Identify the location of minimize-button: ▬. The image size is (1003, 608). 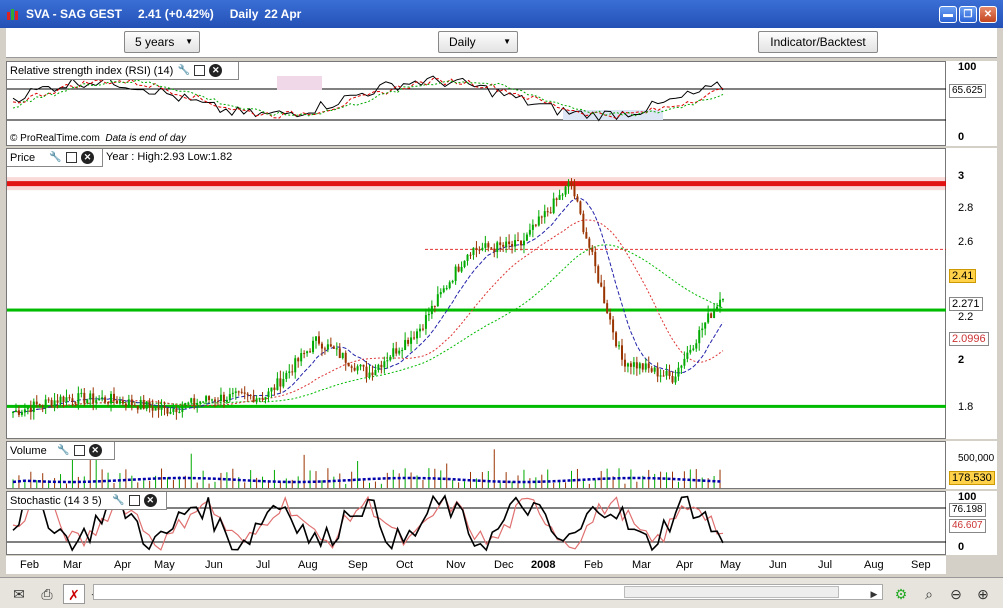
(948, 14).